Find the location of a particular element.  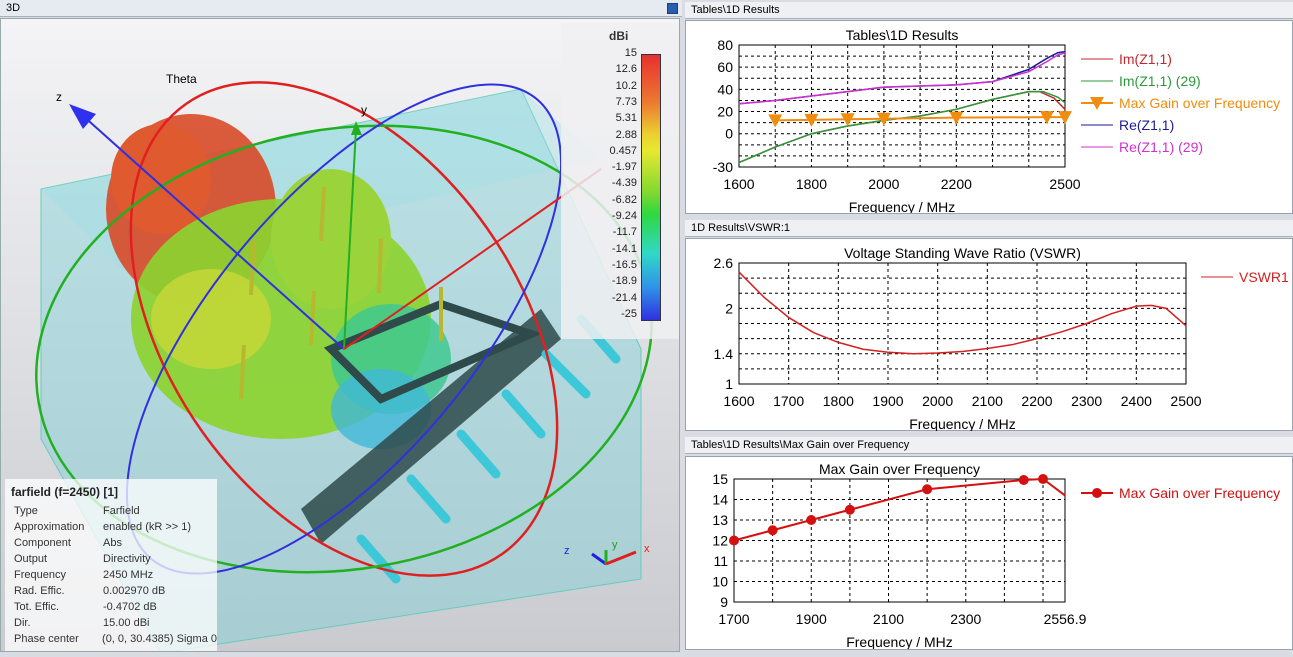

info-key: Type is located at coordinates (26, 511).